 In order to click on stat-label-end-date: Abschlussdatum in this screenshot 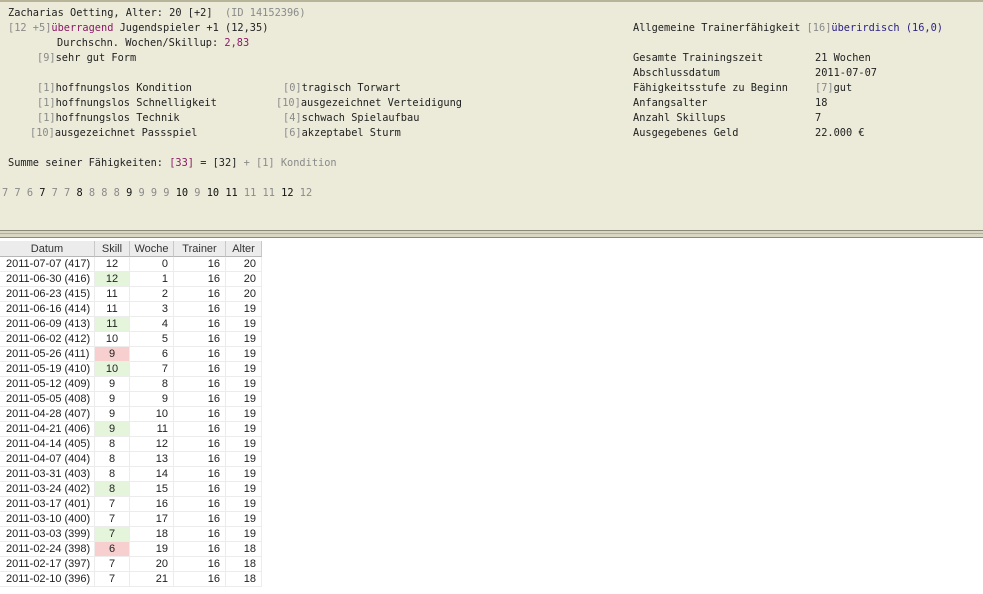, I will do `click(676, 73)`.